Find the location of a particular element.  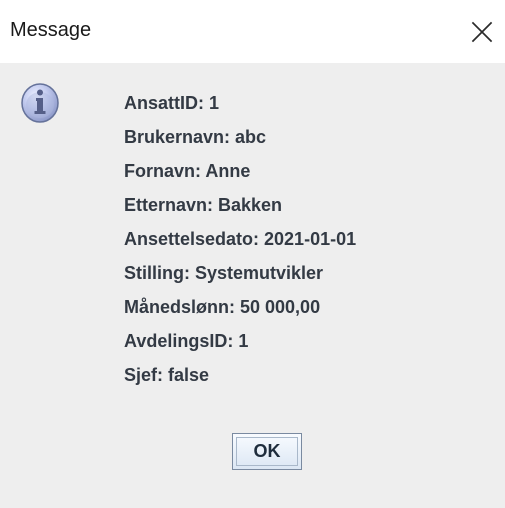

message-line-etternavn: Etternavn: Bakken is located at coordinates (203, 205).